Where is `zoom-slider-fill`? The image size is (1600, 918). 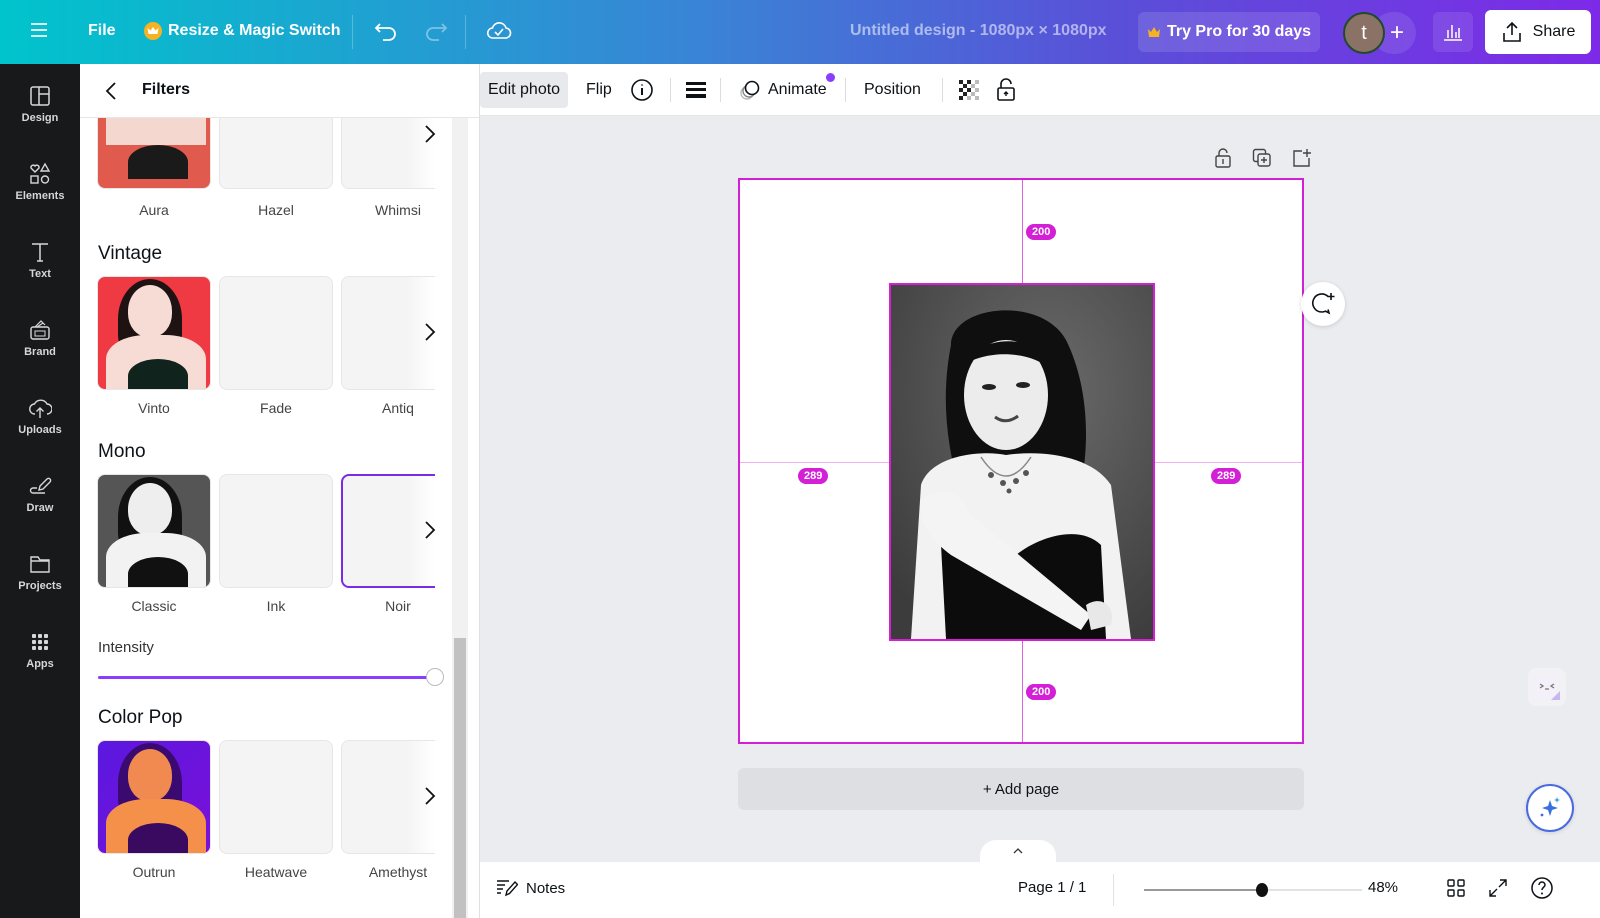
zoom-slider-fill is located at coordinates (1203, 890).